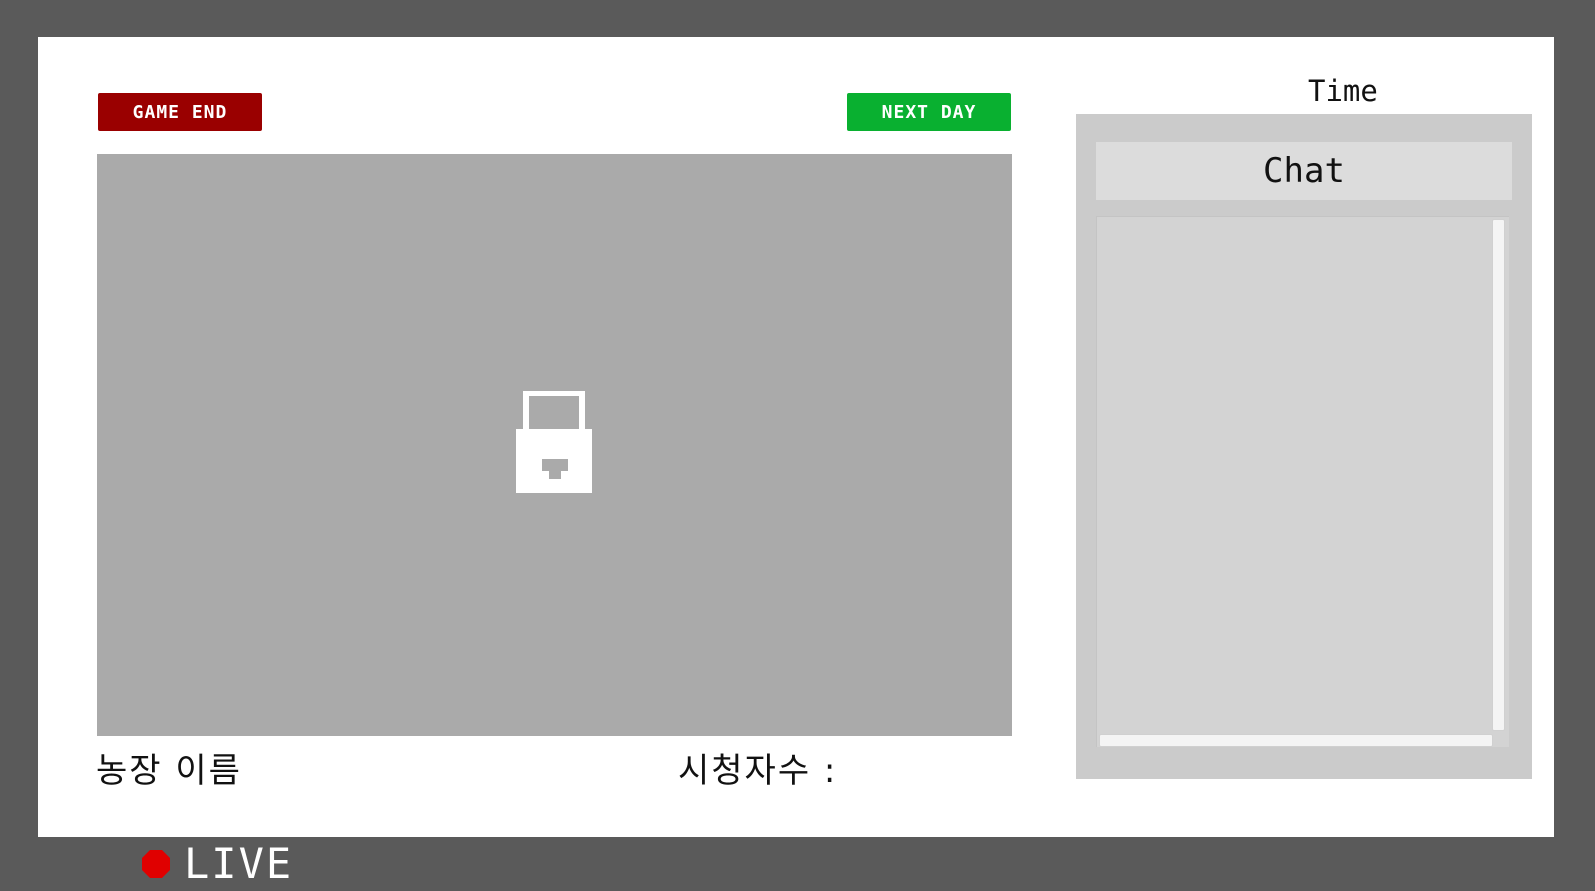  Describe the element at coordinates (554, 442) in the screenshot. I see `lock-icon` at that location.